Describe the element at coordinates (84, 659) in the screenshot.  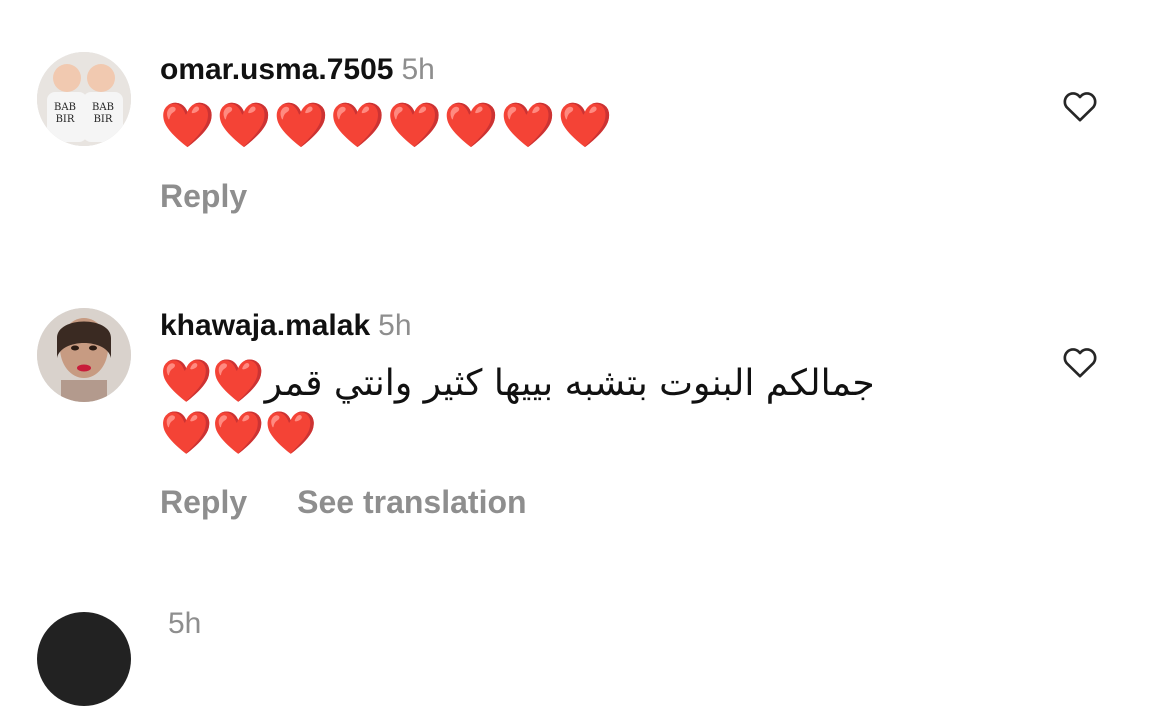
I see `avatar` at that location.